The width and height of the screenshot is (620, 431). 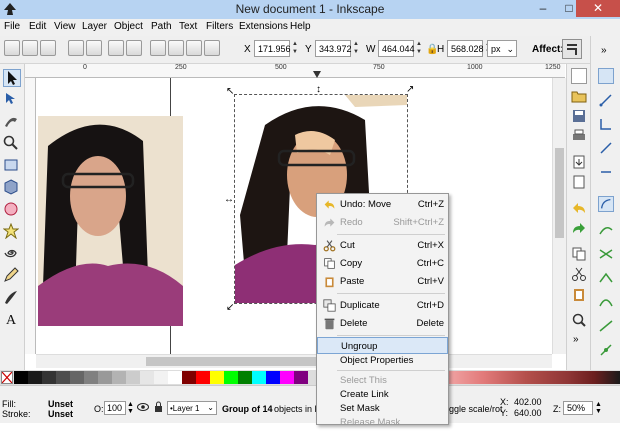 I want to click on select-all-icon, so click(x=12, y=48).